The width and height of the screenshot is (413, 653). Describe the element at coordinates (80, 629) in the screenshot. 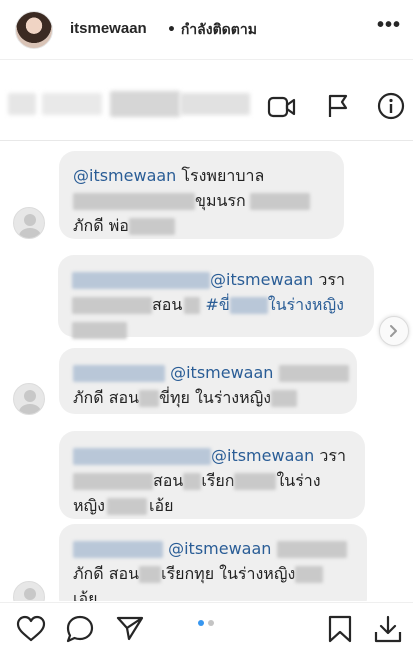

I see `comment-icon` at that location.